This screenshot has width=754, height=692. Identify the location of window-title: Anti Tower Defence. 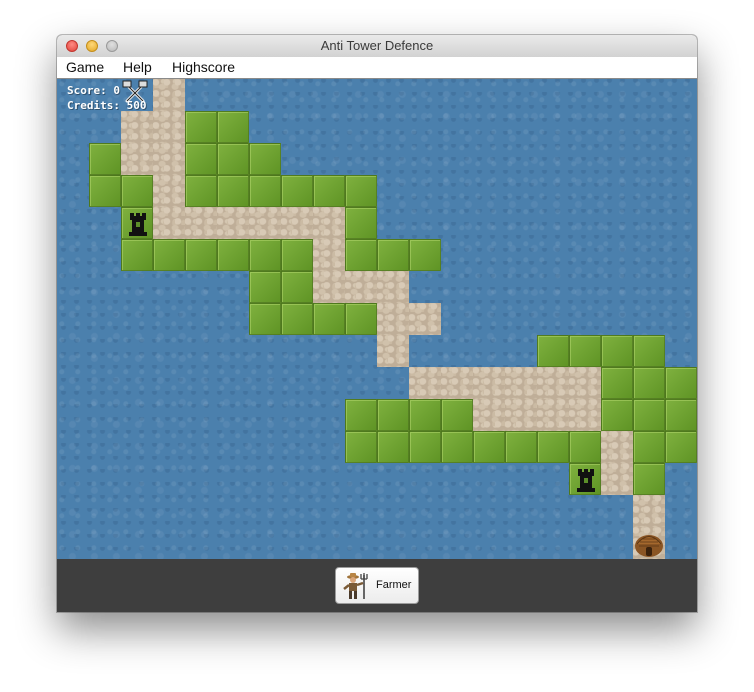
(377, 45).